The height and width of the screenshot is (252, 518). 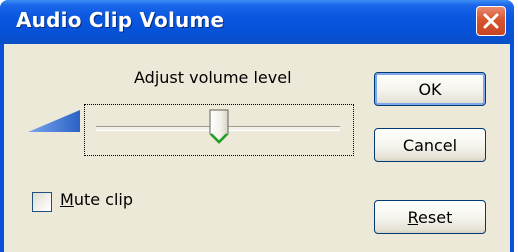 I want to click on mute-clip-label-rest: ute clip, so click(x=103, y=199).